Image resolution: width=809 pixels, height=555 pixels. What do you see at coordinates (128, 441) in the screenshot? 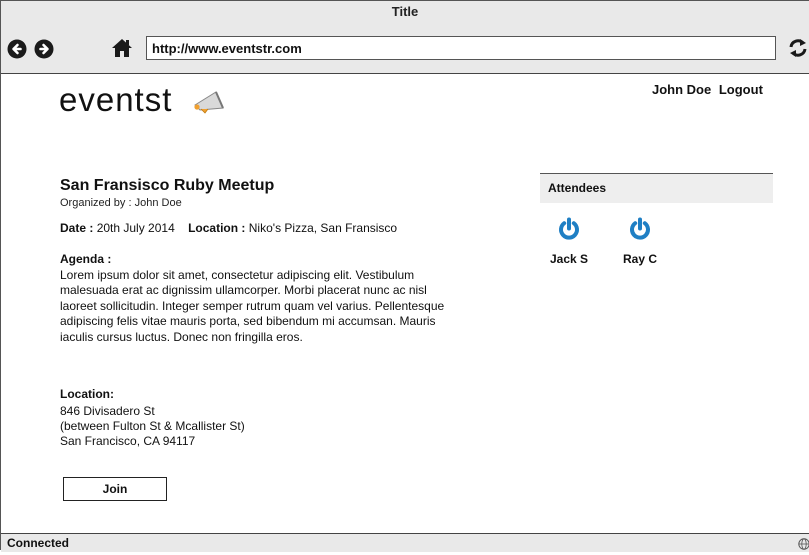
I see `address-line: San Francisco, CA 94117` at bounding box center [128, 441].